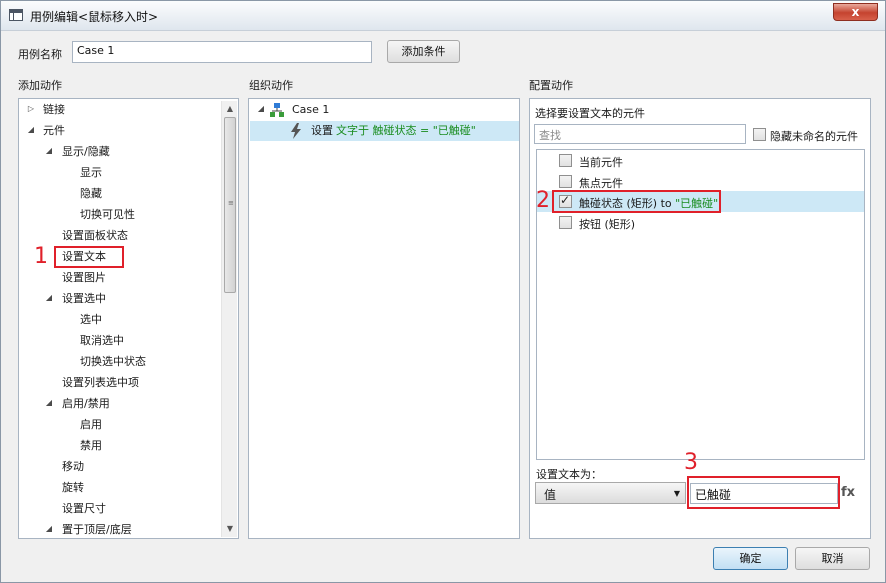  I want to click on scroll-thumb: ≡, so click(230, 205).